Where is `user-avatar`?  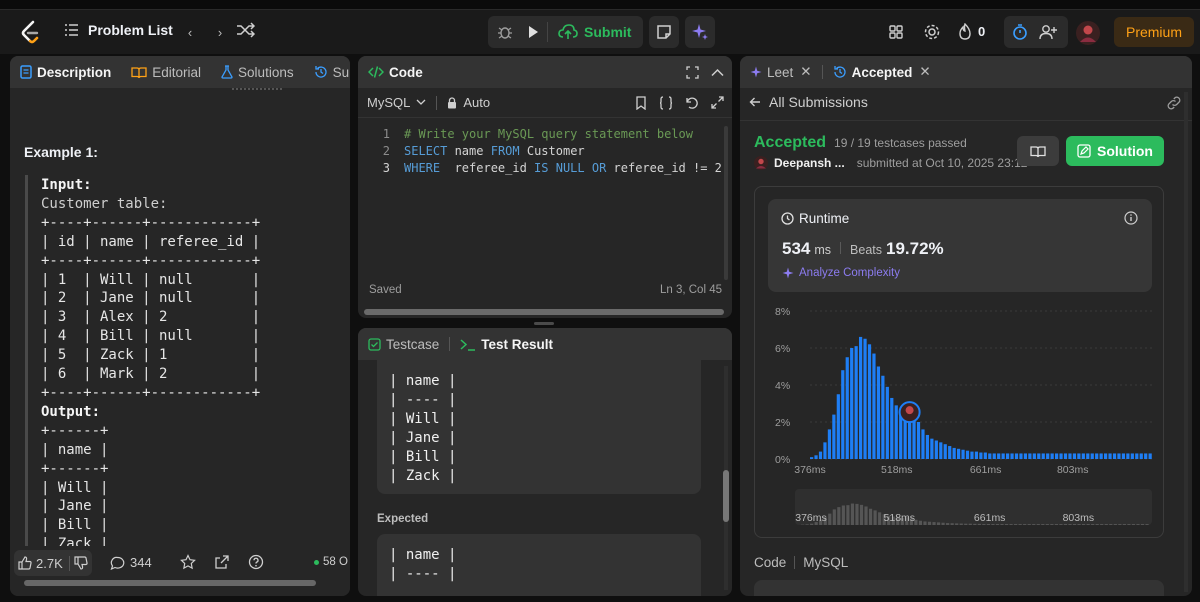
user-avatar is located at coordinates (1088, 33).